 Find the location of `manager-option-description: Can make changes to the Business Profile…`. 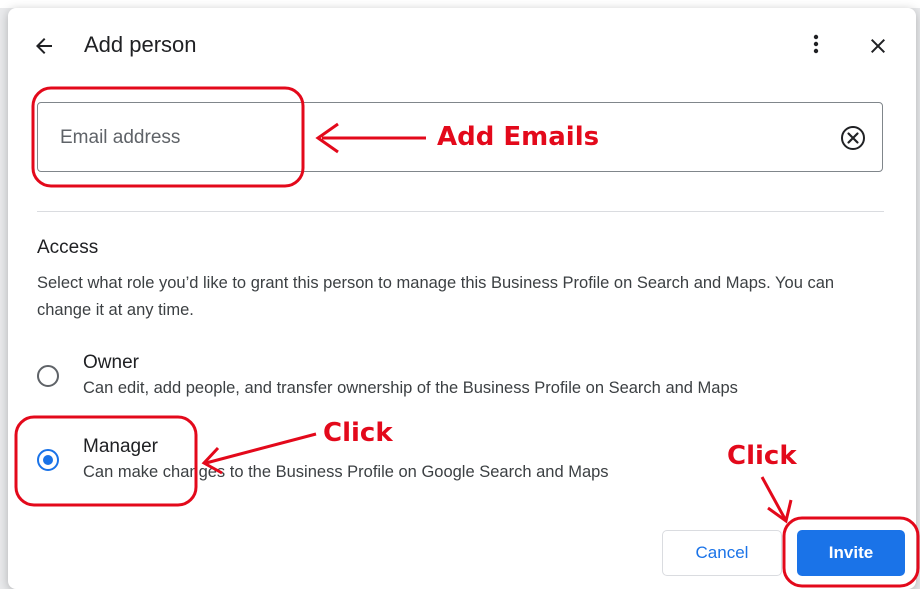

manager-option-description: Can make changes to the Business Profile… is located at coordinates (346, 472).